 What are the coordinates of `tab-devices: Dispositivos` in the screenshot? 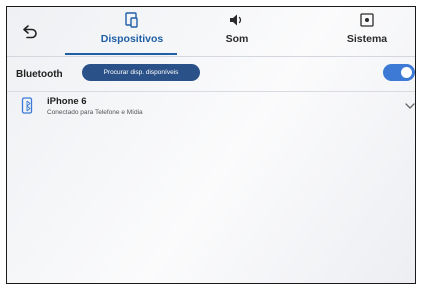 It's located at (132, 33).